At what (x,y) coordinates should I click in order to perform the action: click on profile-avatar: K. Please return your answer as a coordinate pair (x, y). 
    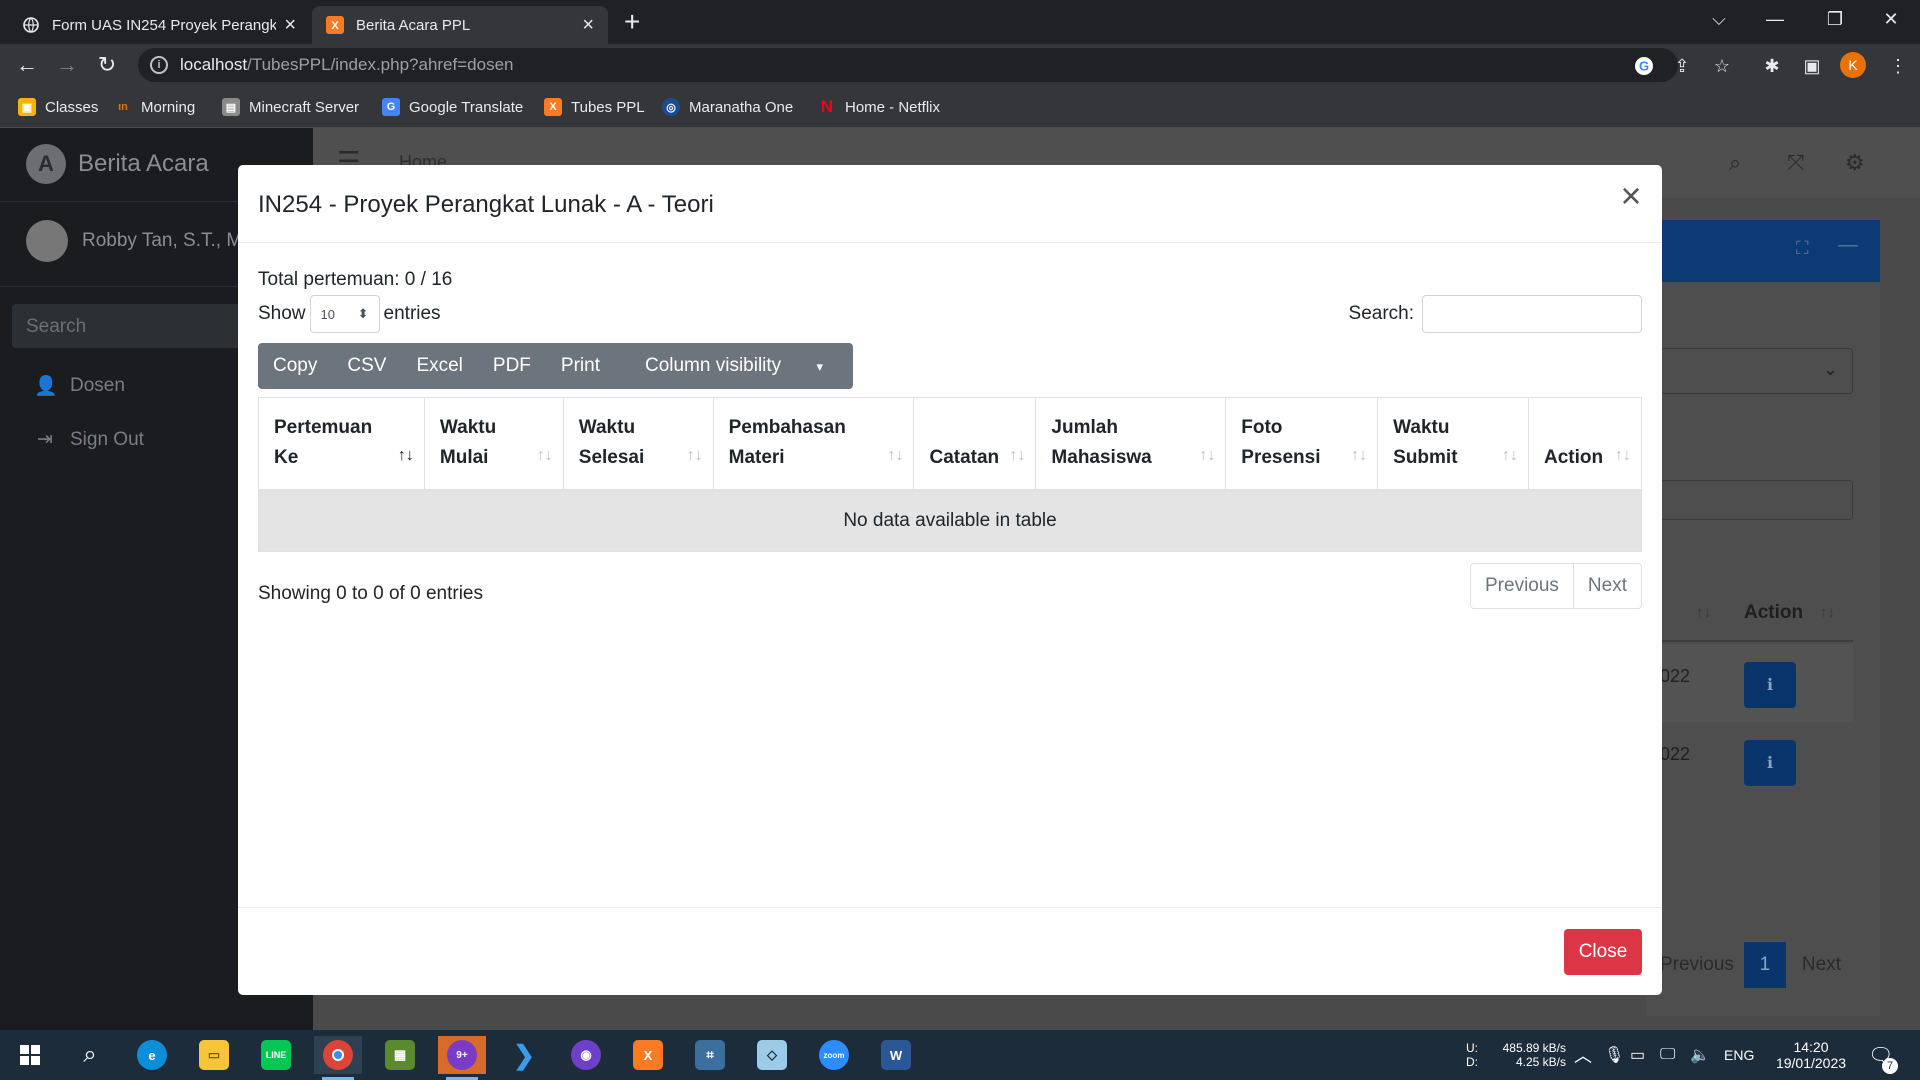
    Looking at the image, I should click on (1853, 65).